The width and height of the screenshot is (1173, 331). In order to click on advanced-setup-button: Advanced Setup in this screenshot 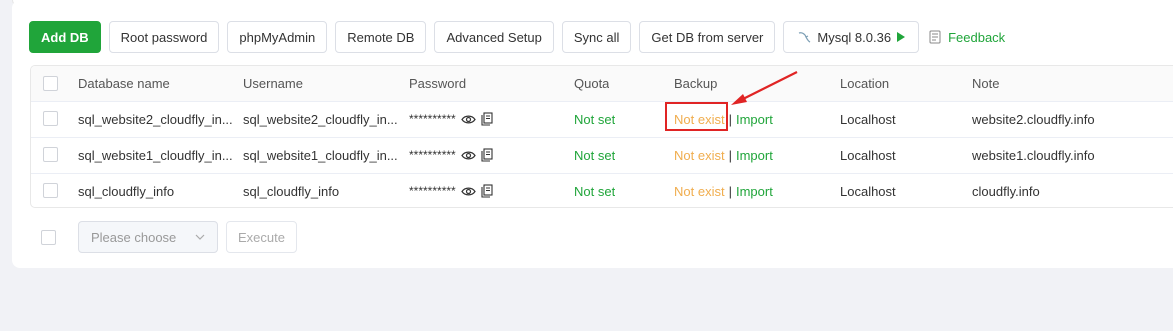, I will do `click(494, 37)`.